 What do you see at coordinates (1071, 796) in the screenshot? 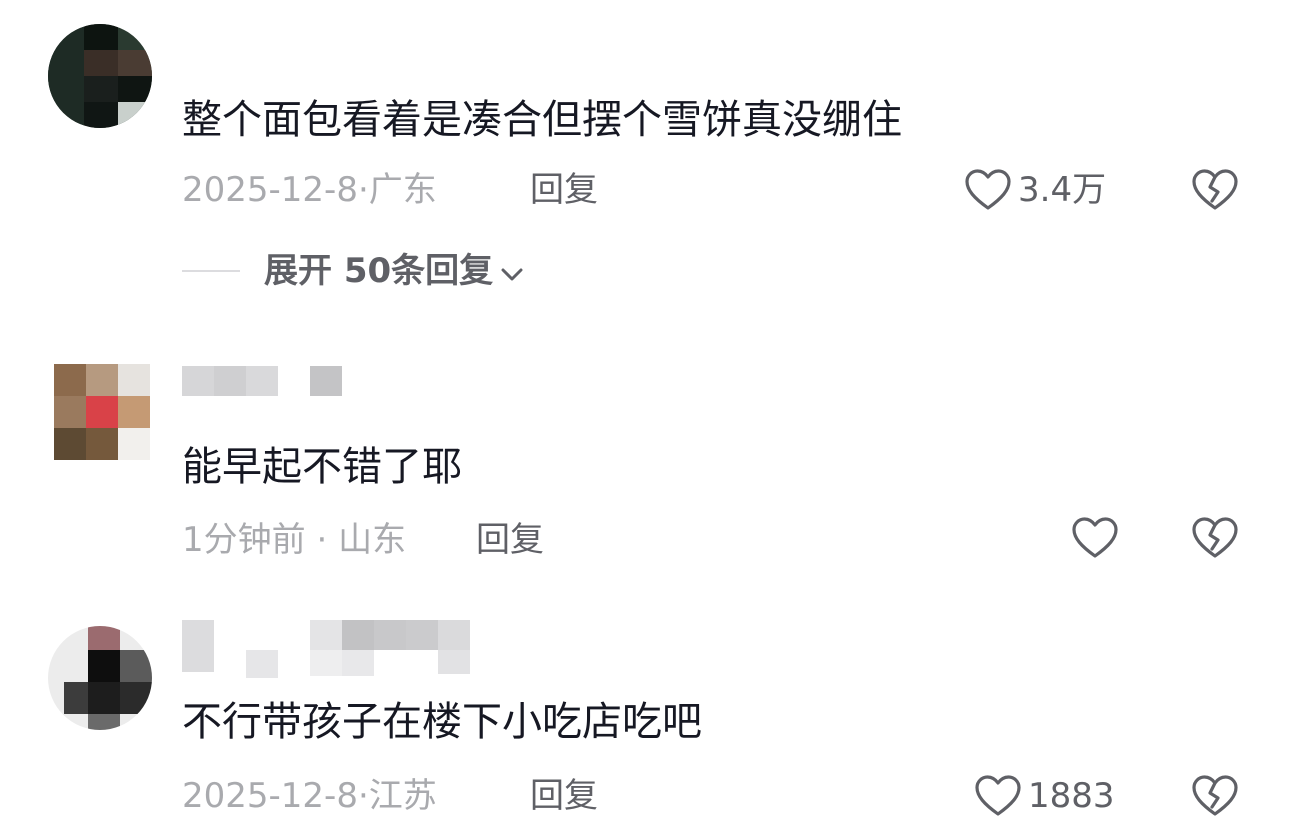
I see `like-count: 1883` at bounding box center [1071, 796].